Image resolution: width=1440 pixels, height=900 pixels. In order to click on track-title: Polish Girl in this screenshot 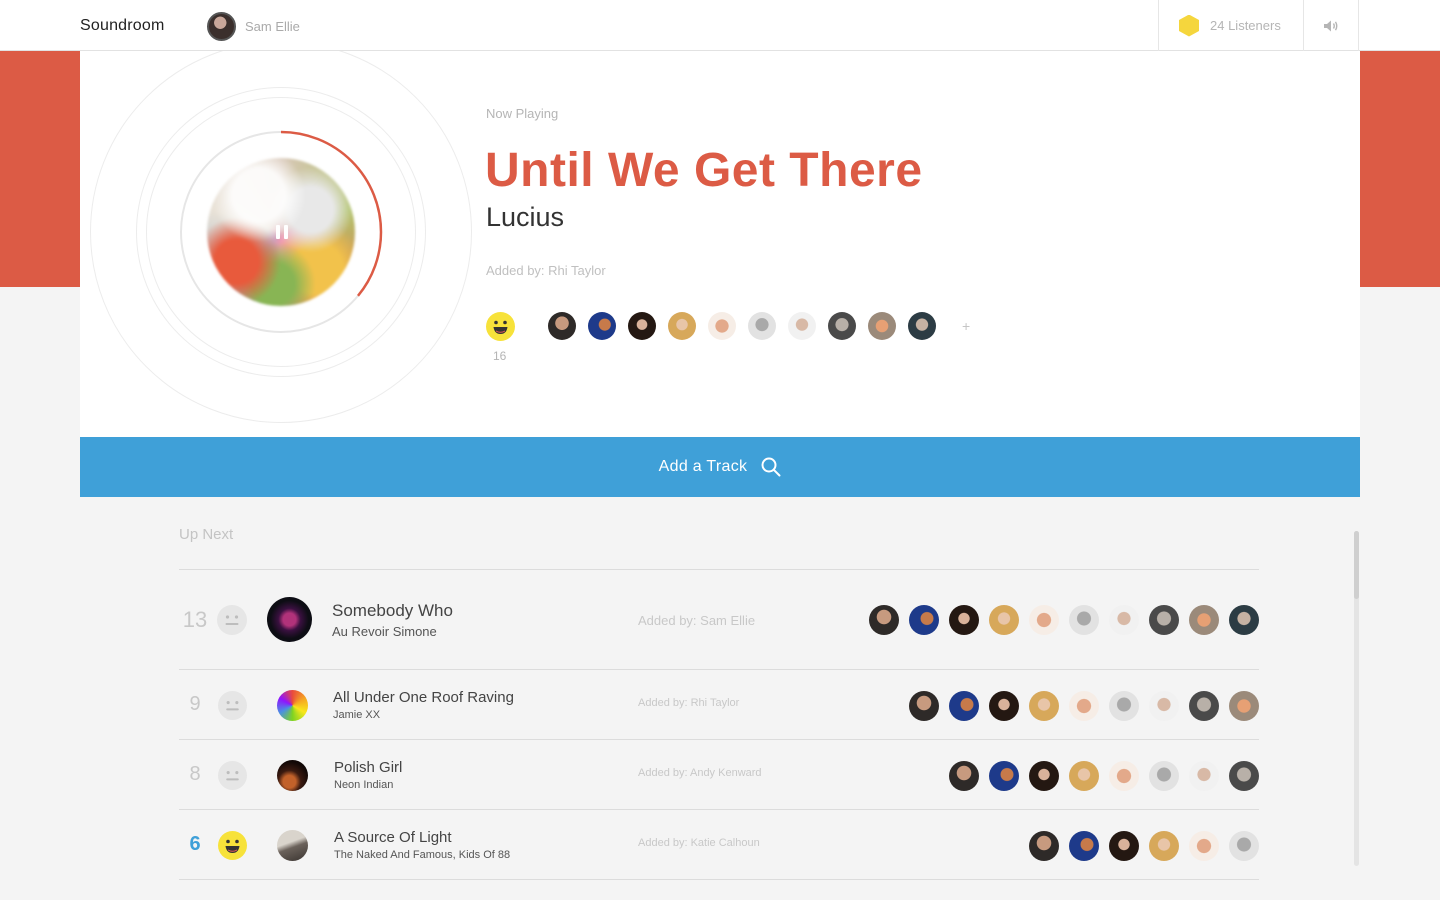, I will do `click(368, 767)`.